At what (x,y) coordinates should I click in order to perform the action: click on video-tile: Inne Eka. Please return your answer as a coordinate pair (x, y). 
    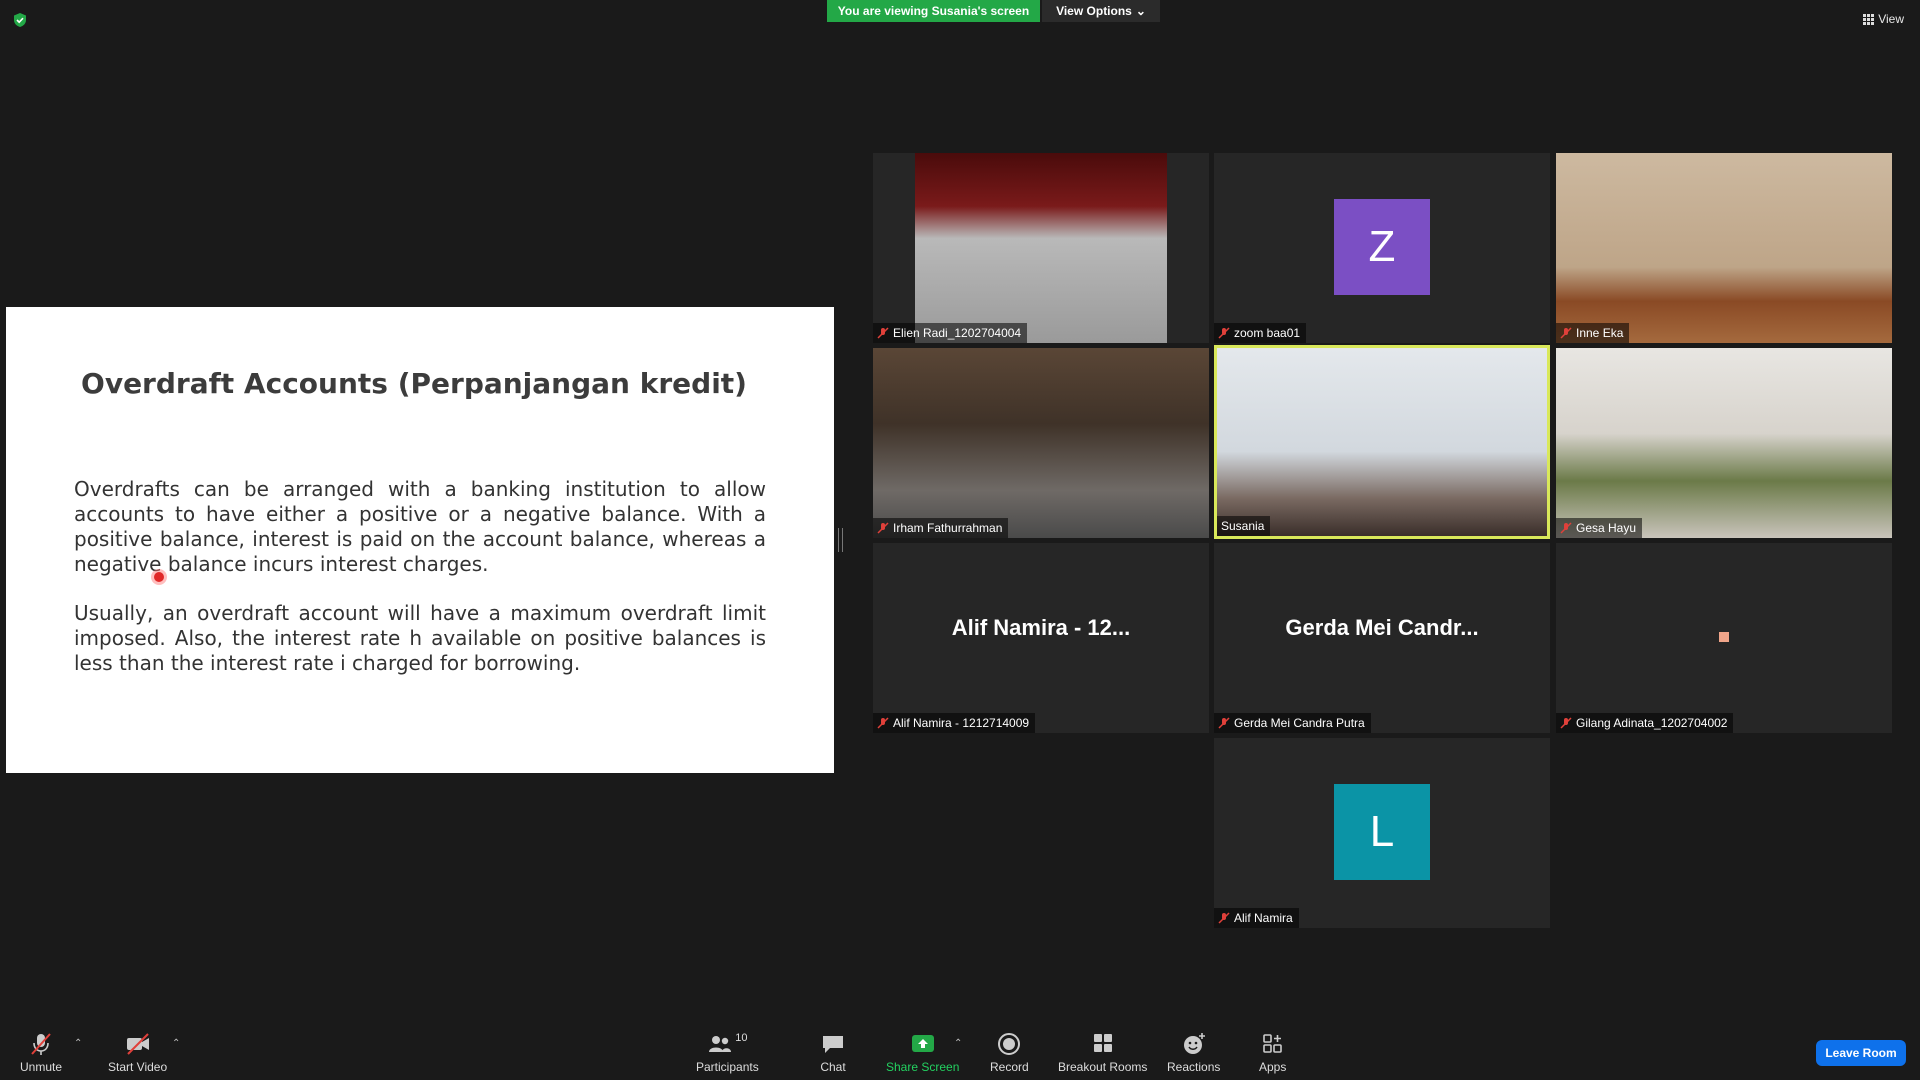
    Looking at the image, I should click on (1724, 248).